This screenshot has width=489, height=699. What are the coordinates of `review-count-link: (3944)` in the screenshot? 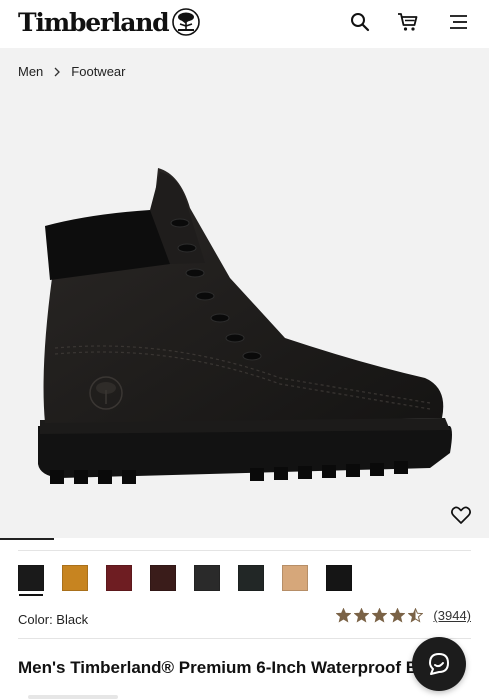 It's located at (452, 615).